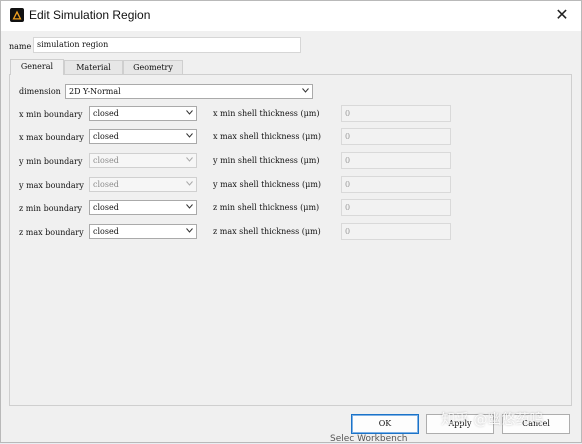 This screenshot has height=444, width=582. I want to click on dimension-value: 2D Y-Normal, so click(95, 91).